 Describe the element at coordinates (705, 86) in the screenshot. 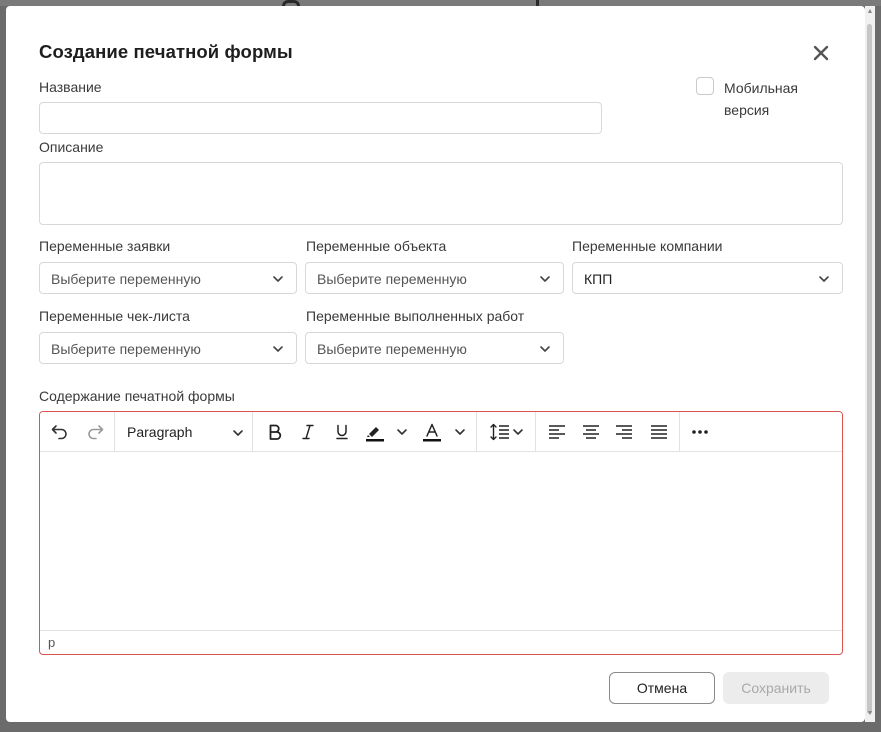

I see `mobile-version-checkbox` at that location.